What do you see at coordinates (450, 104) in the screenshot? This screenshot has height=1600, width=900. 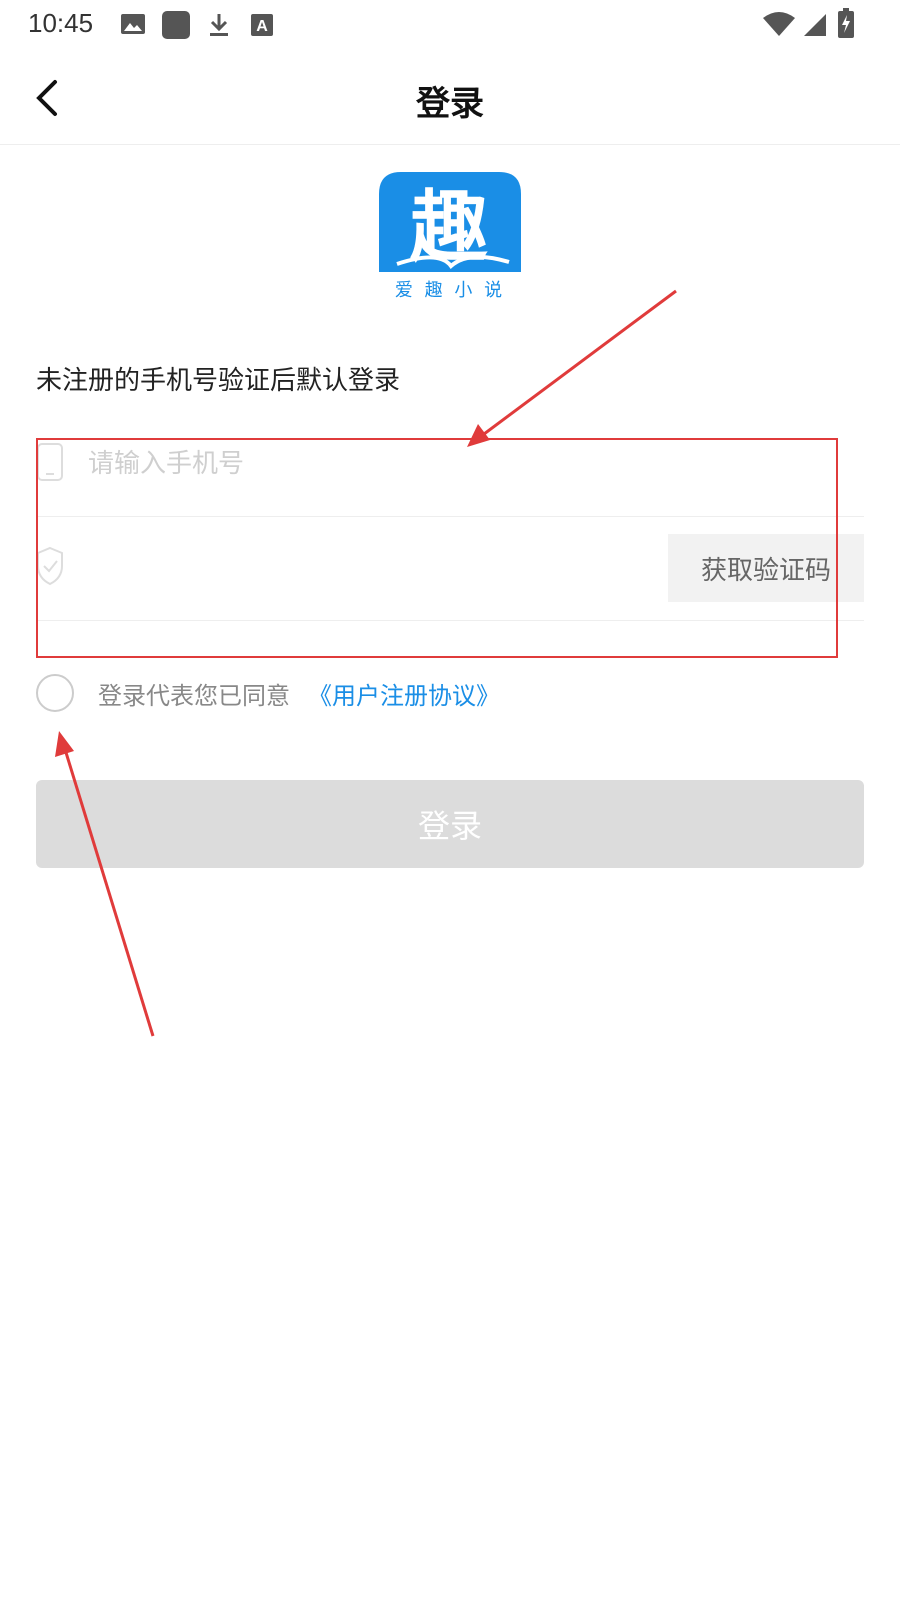 I see `page-title: 登录` at bounding box center [450, 104].